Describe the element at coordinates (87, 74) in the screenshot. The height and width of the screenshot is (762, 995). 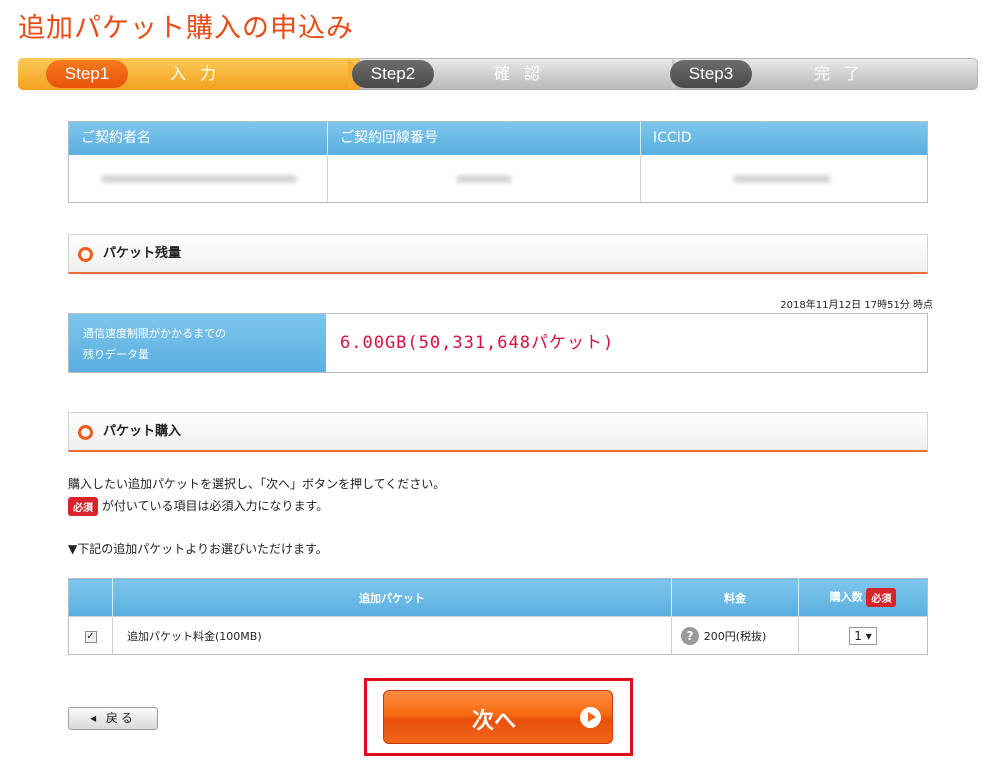
I see `step1-pill: Step1` at that location.